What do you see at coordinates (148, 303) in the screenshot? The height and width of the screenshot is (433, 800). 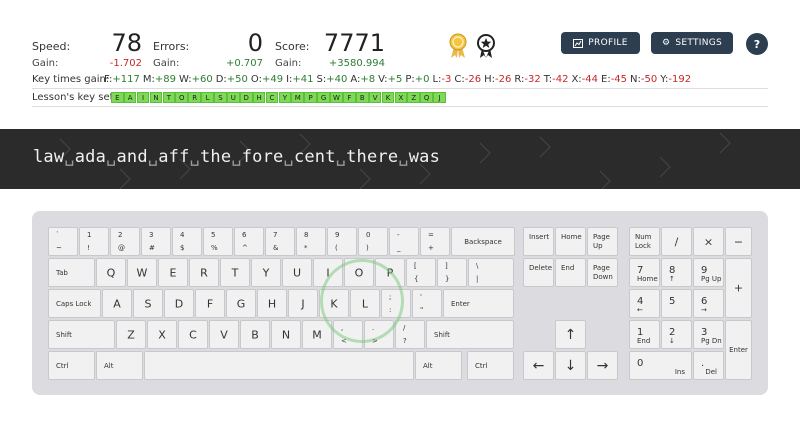 I see `key-s: S` at bounding box center [148, 303].